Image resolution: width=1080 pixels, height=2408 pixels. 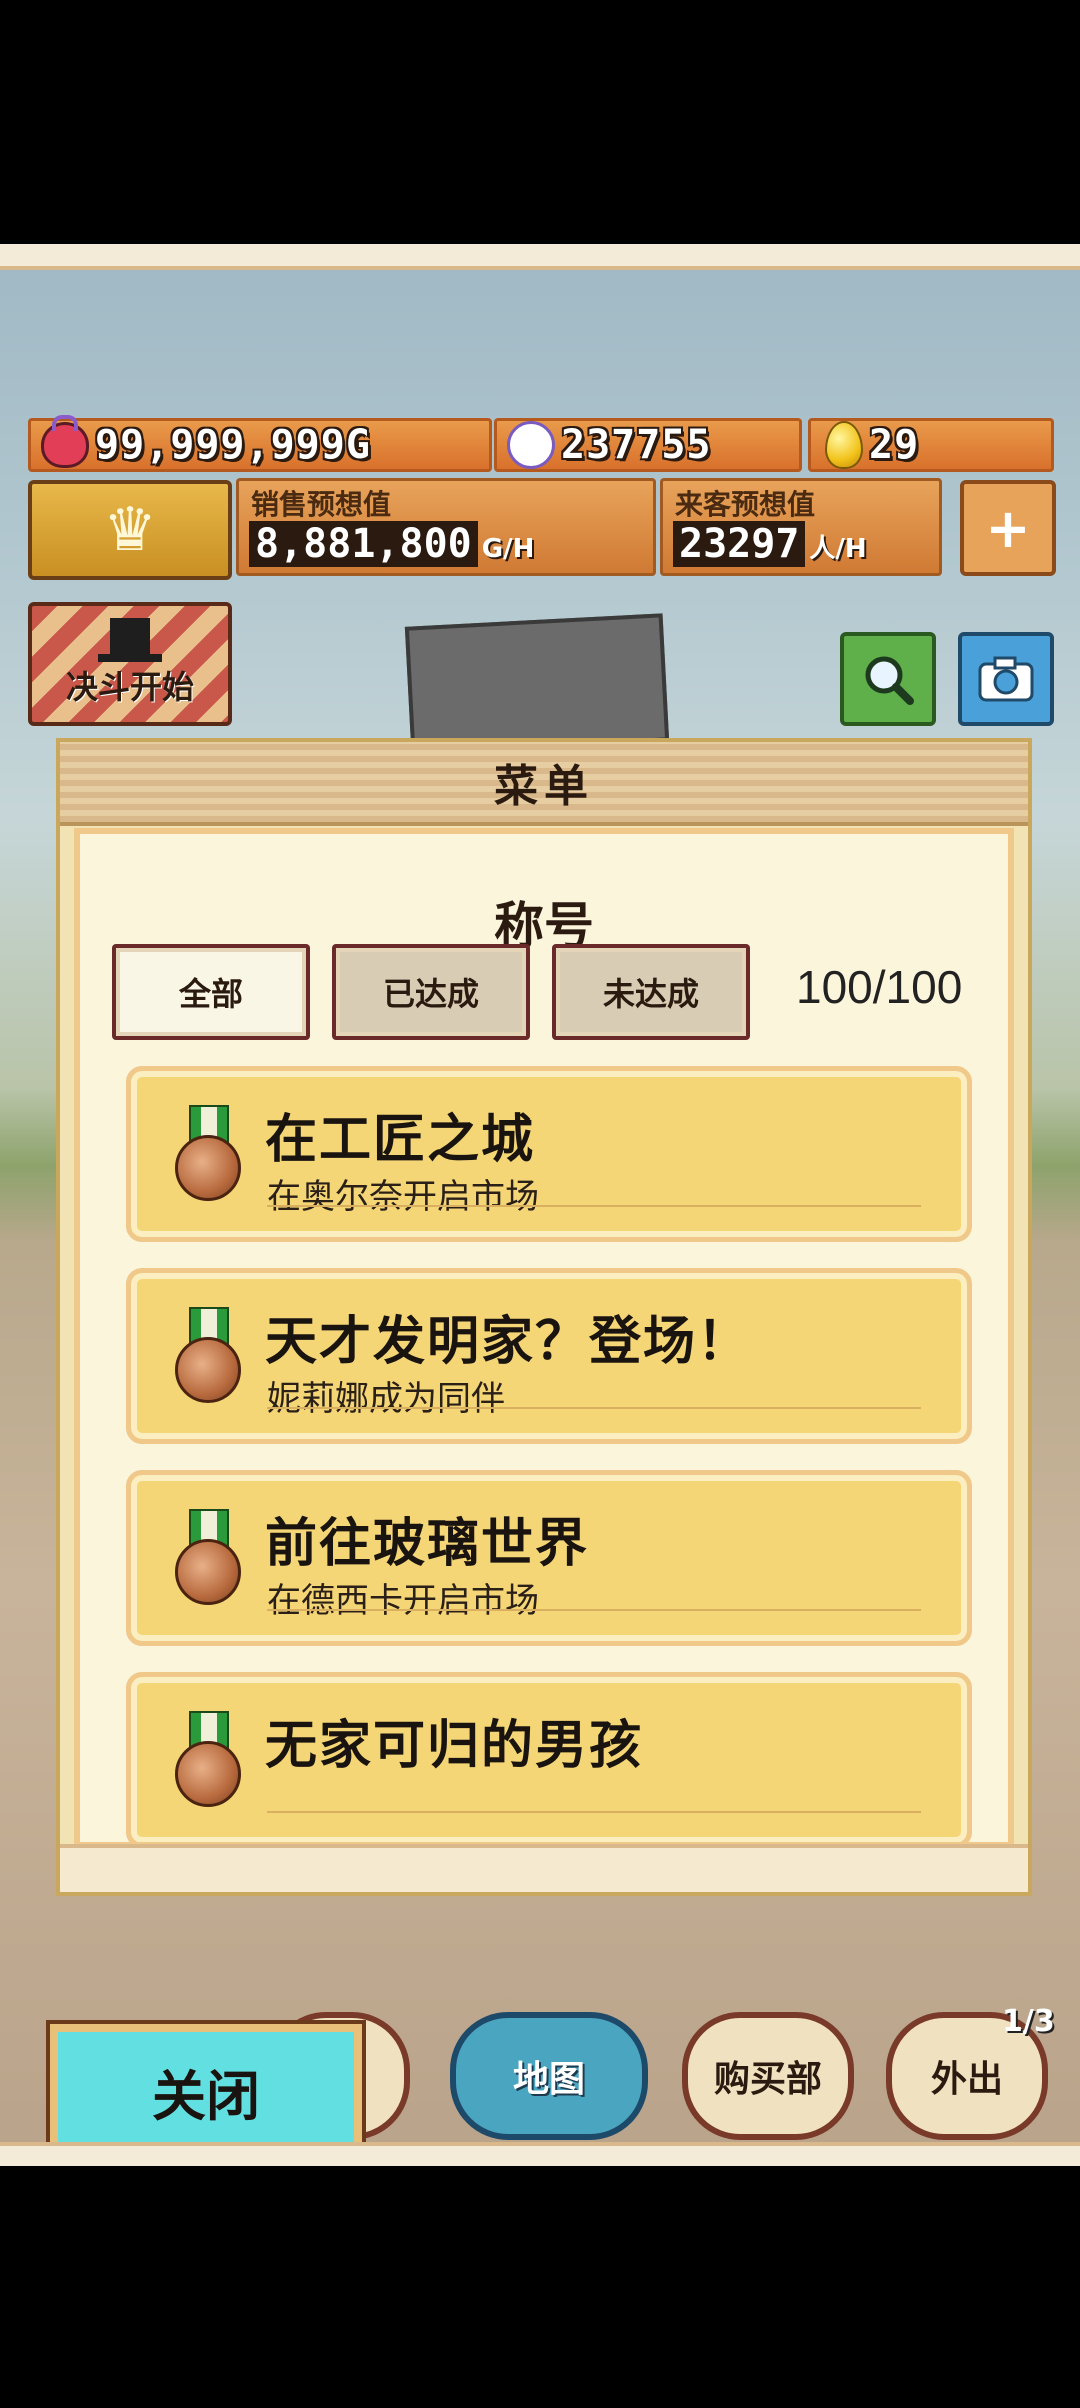 I want to click on magnifier-icon, so click(x=889, y=680).